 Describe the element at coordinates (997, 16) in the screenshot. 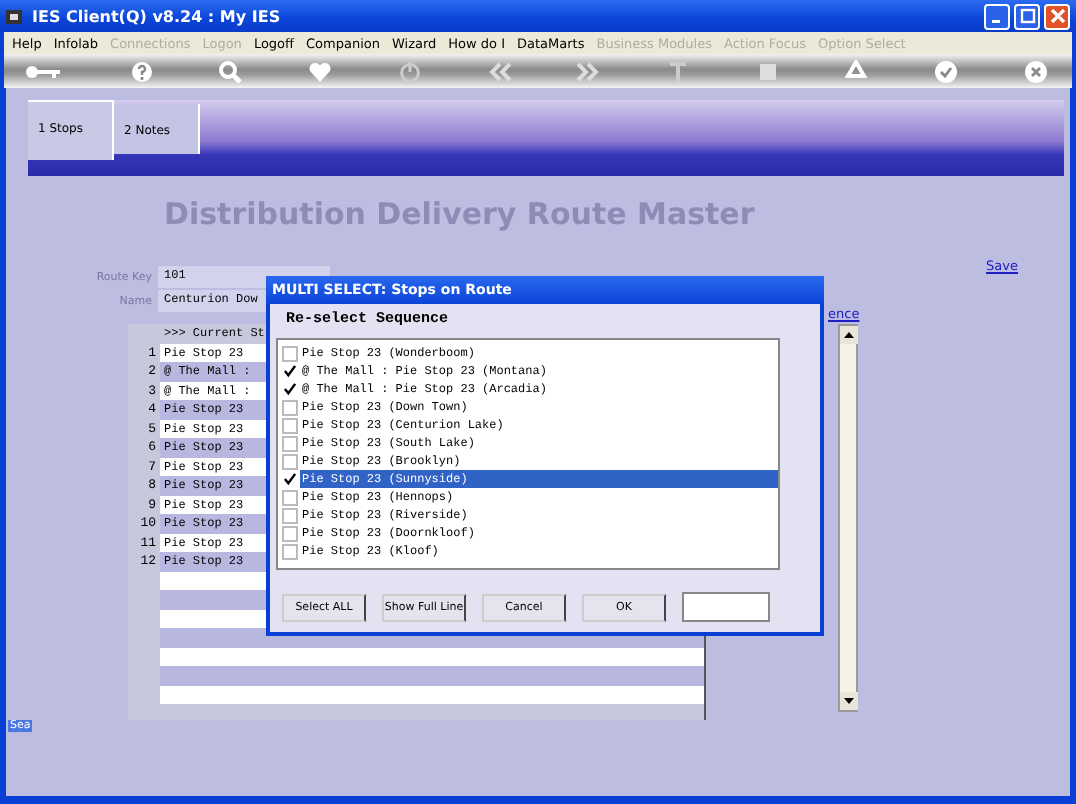

I see `minimize-button` at that location.